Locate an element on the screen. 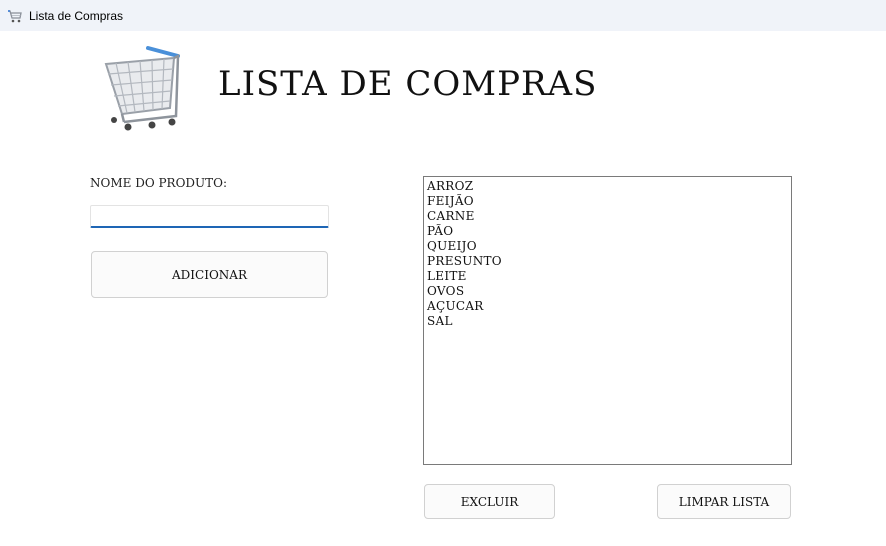 This screenshot has width=886, height=546. page-title: LISTA DE COMPRAS is located at coordinates (408, 84).